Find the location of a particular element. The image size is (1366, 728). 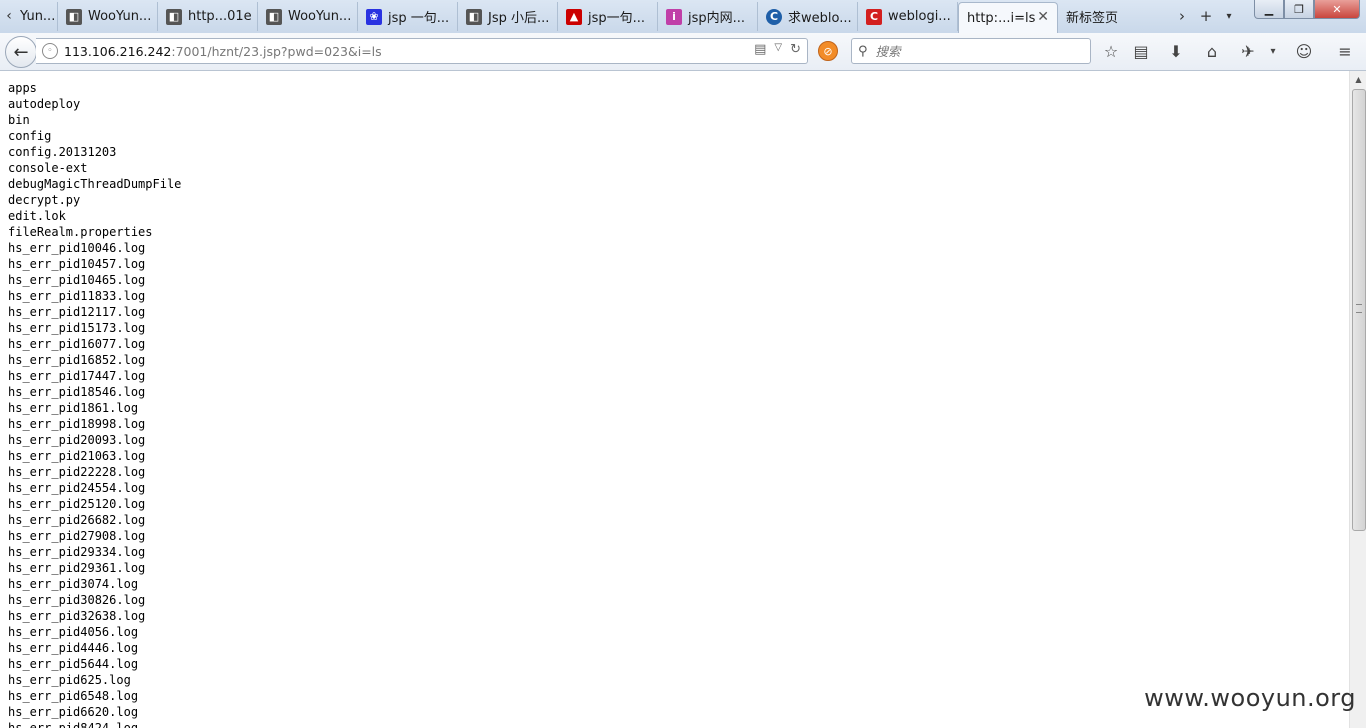

close-tab-icon: ✕ is located at coordinates (1043, 17).